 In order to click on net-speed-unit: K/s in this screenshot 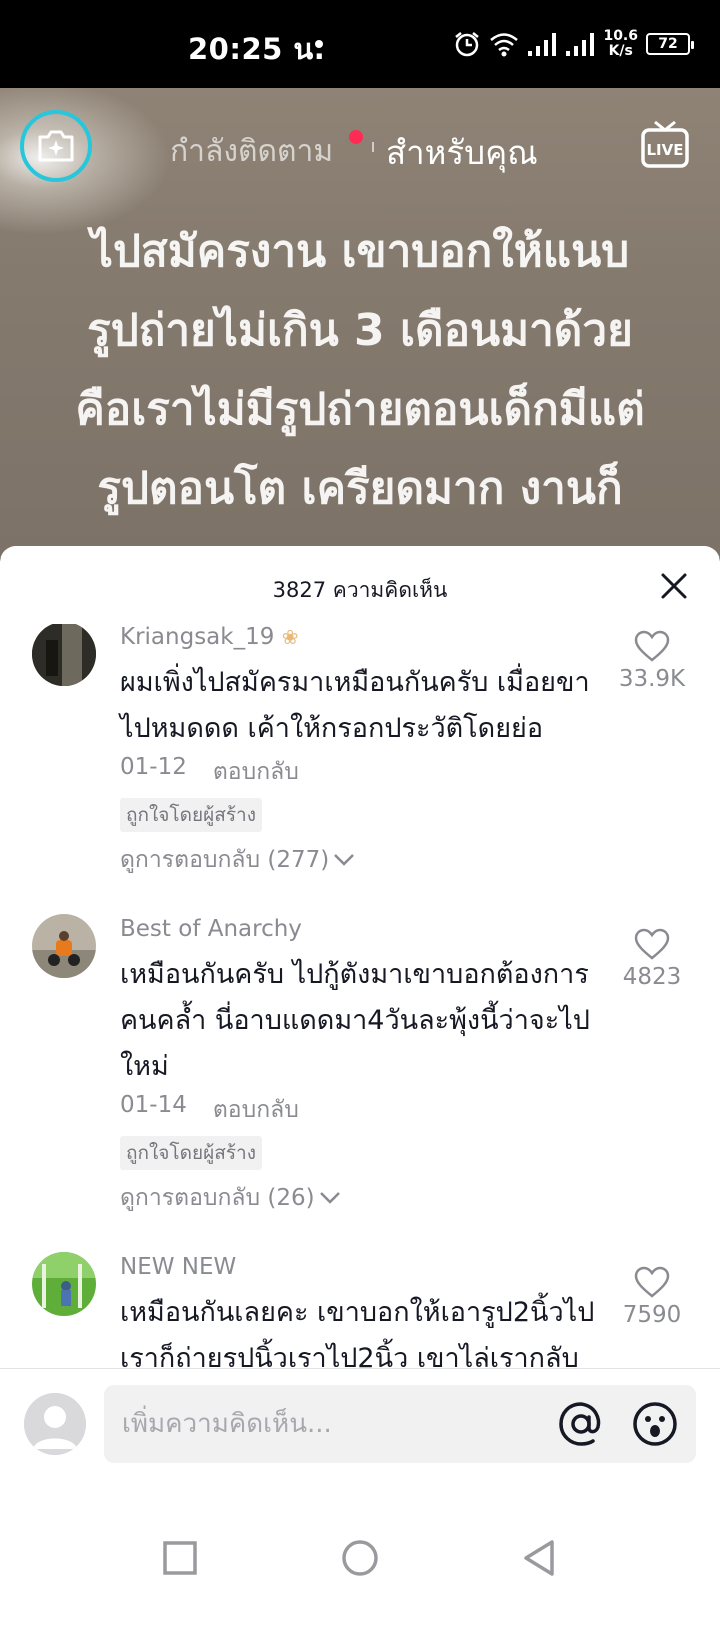, I will do `click(620, 51)`.